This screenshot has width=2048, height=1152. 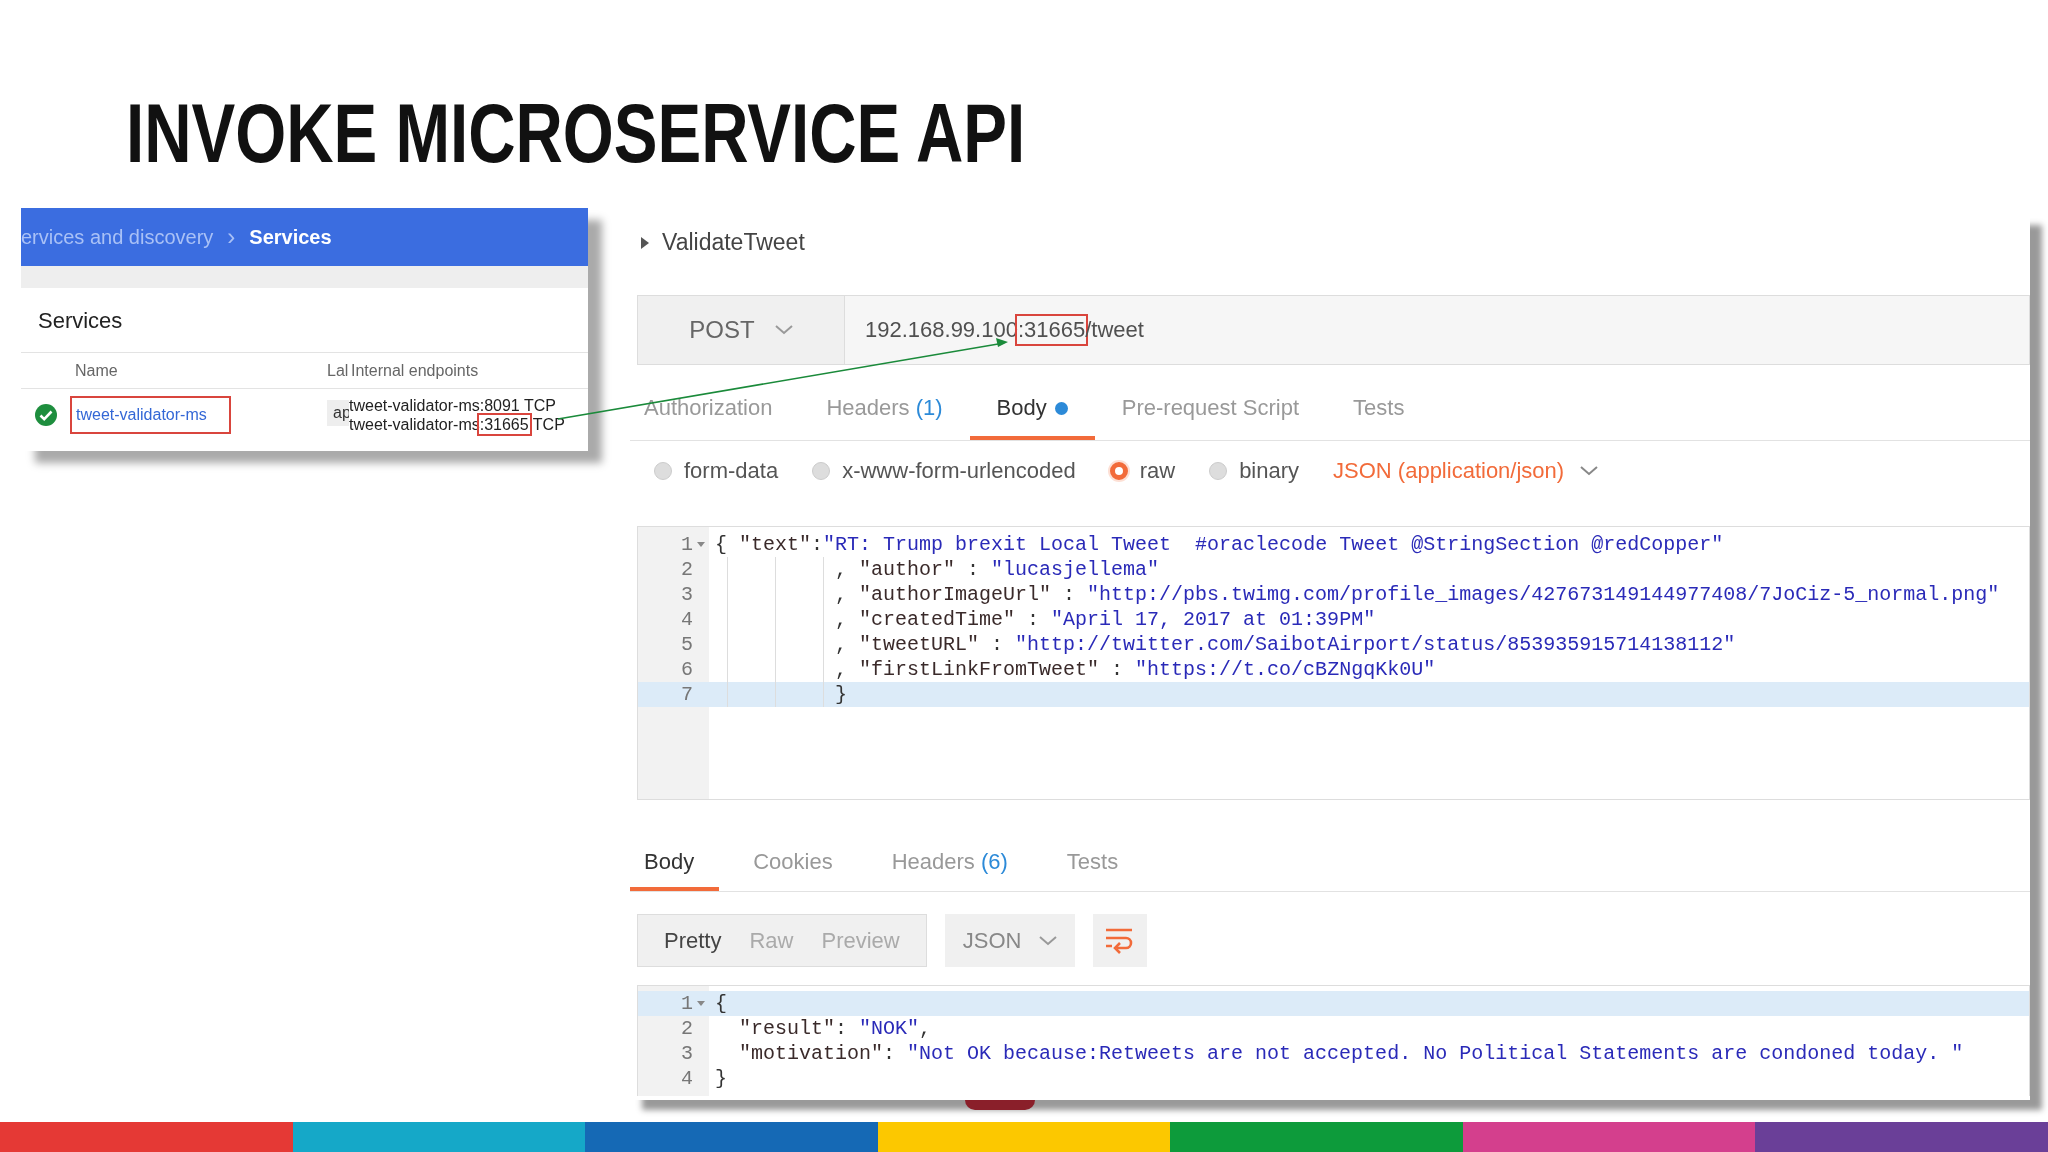 What do you see at coordinates (687, 644) in the screenshot?
I see `line-number: 5` at bounding box center [687, 644].